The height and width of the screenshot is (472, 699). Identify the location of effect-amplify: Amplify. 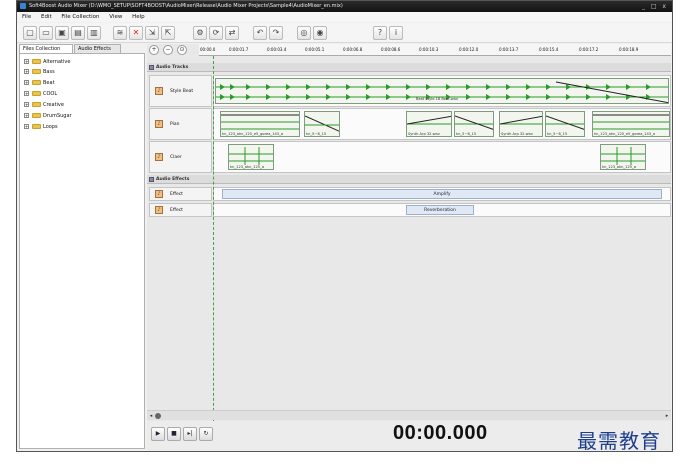
(442, 194).